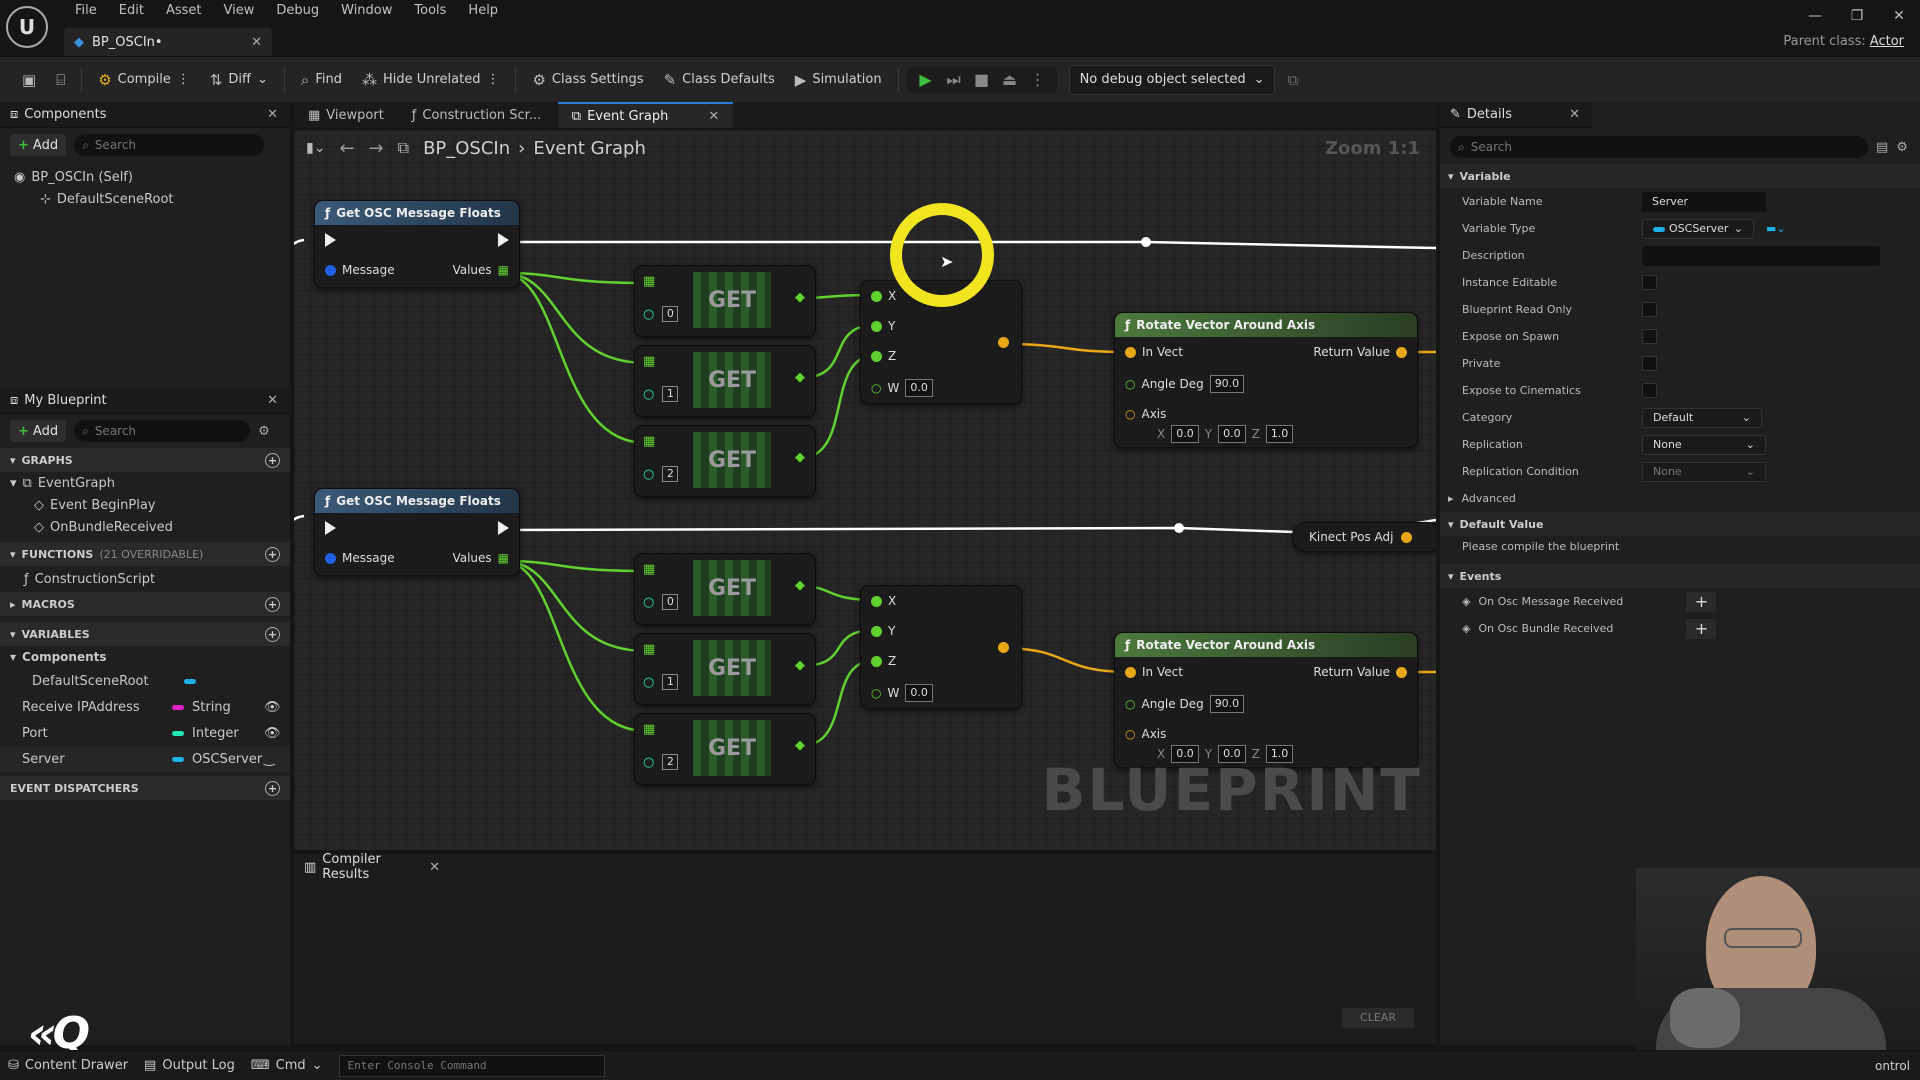 The width and height of the screenshot is (1920, 1080). I want to click on make-vector-node: X Y Z ○ W 0.0, so click(941, 647).